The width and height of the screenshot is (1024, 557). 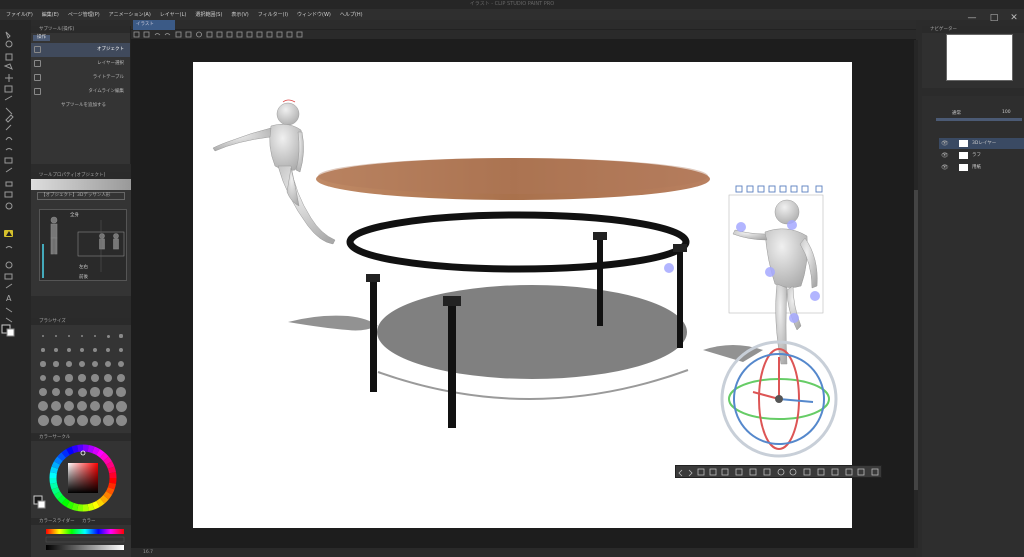 I want to click on menu-animation: アニメーション(A), so click(x=130, y=14).